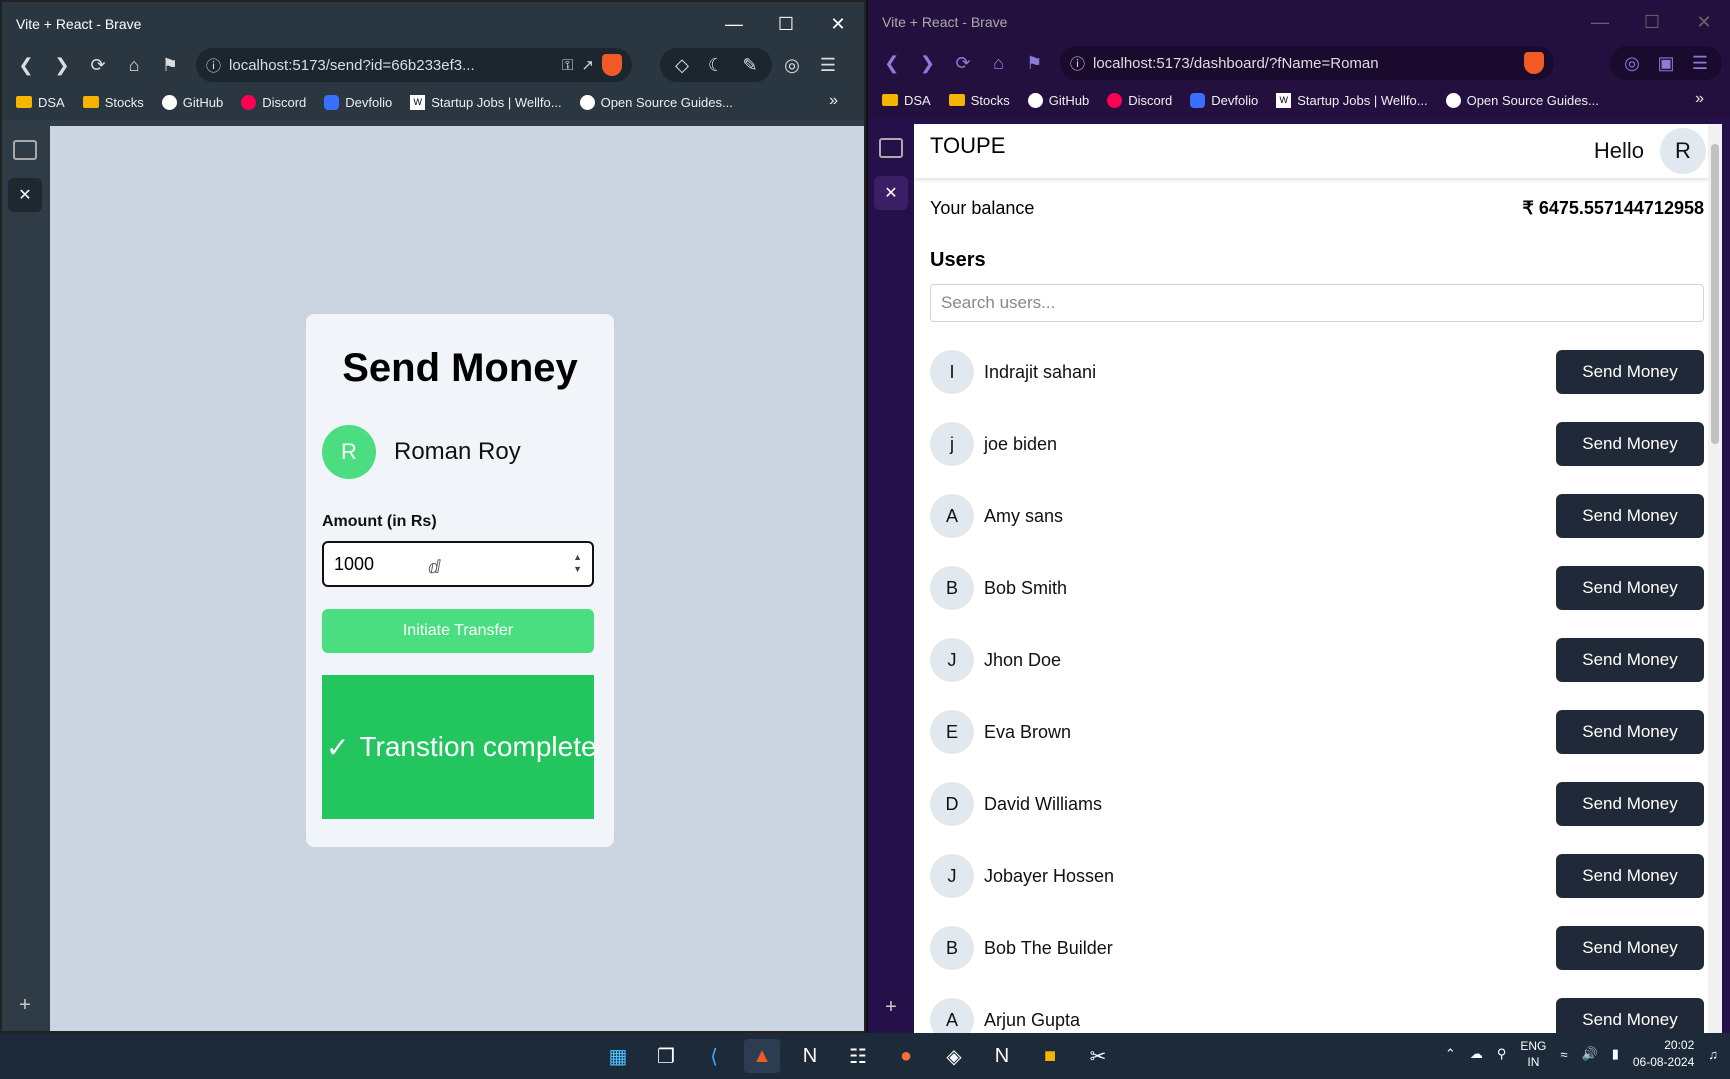  What do you see at coordinates (1318, 208) in the screenshot?
I see `balance-row: Your balance ₹ 6475.557144712958` at bounding box center [1318, 208].